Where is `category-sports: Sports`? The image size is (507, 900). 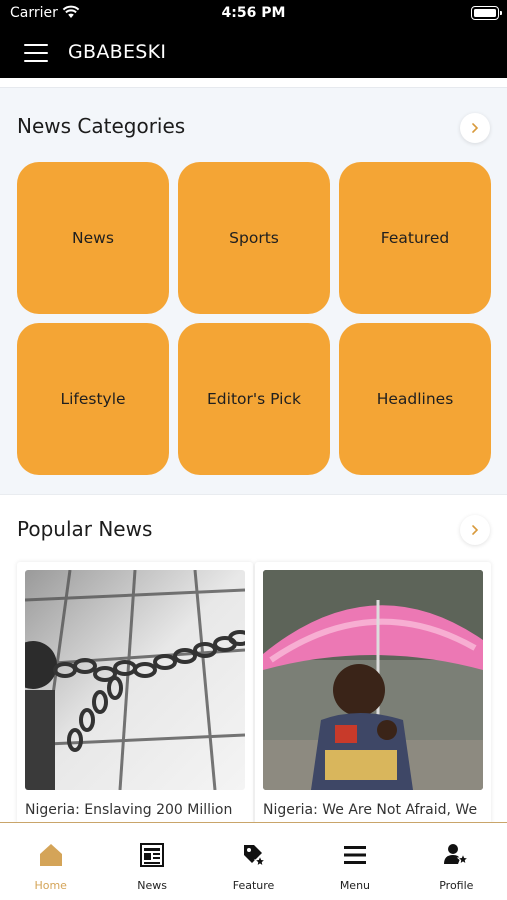 category-sports: Sports is located at coordinates (254, 238).